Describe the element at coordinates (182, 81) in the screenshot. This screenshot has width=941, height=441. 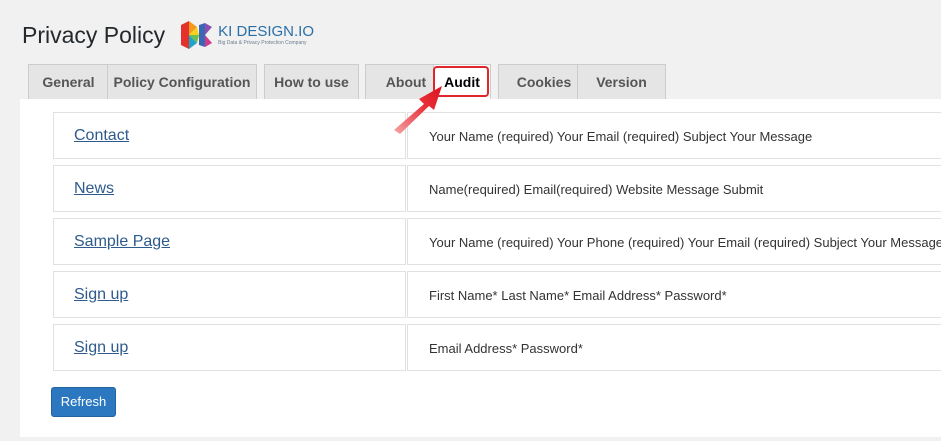
I see `tab-policy-configuration: Policy Configuration` at that location.